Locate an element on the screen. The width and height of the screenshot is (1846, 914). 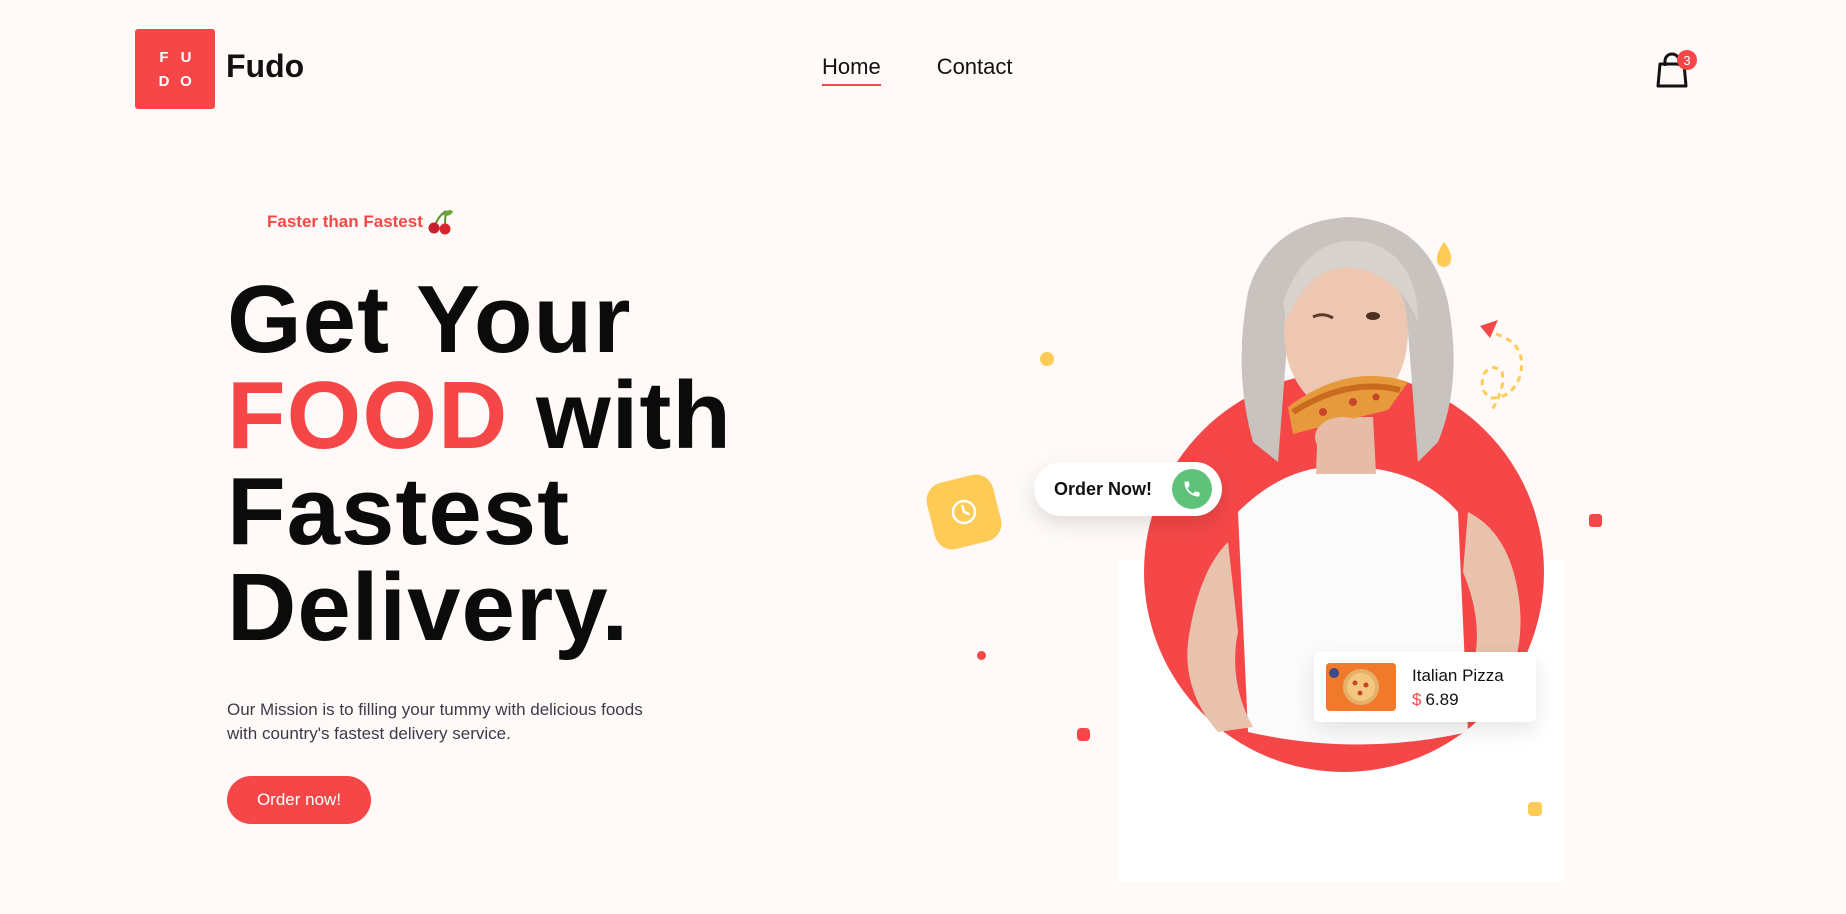
clock-tile is located at coordinates (964, 512).